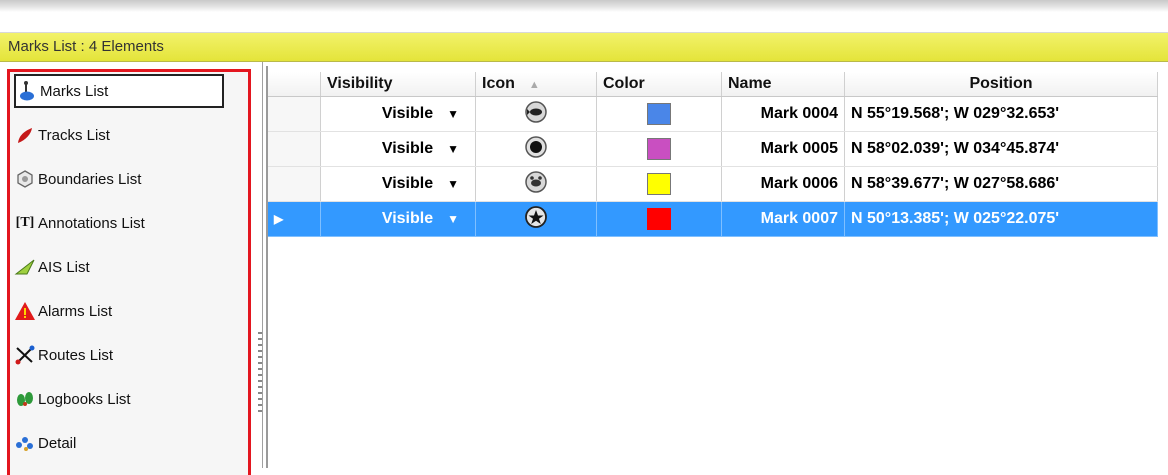  Describe the element at coordinates (130, 355) in the screenshot. I see `nav-routes-list: Routes List` at that location.